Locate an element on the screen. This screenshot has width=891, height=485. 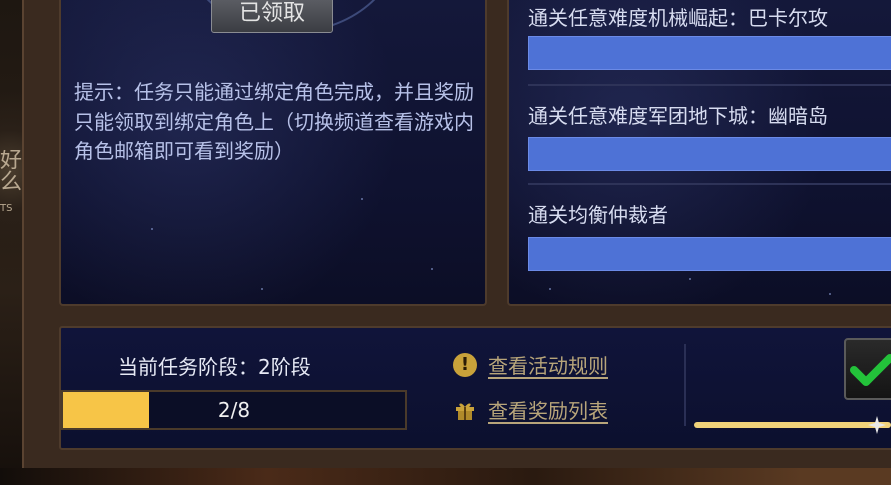
view-rules-link: ! 查看活动规则 is located at coordinates (530, 364).